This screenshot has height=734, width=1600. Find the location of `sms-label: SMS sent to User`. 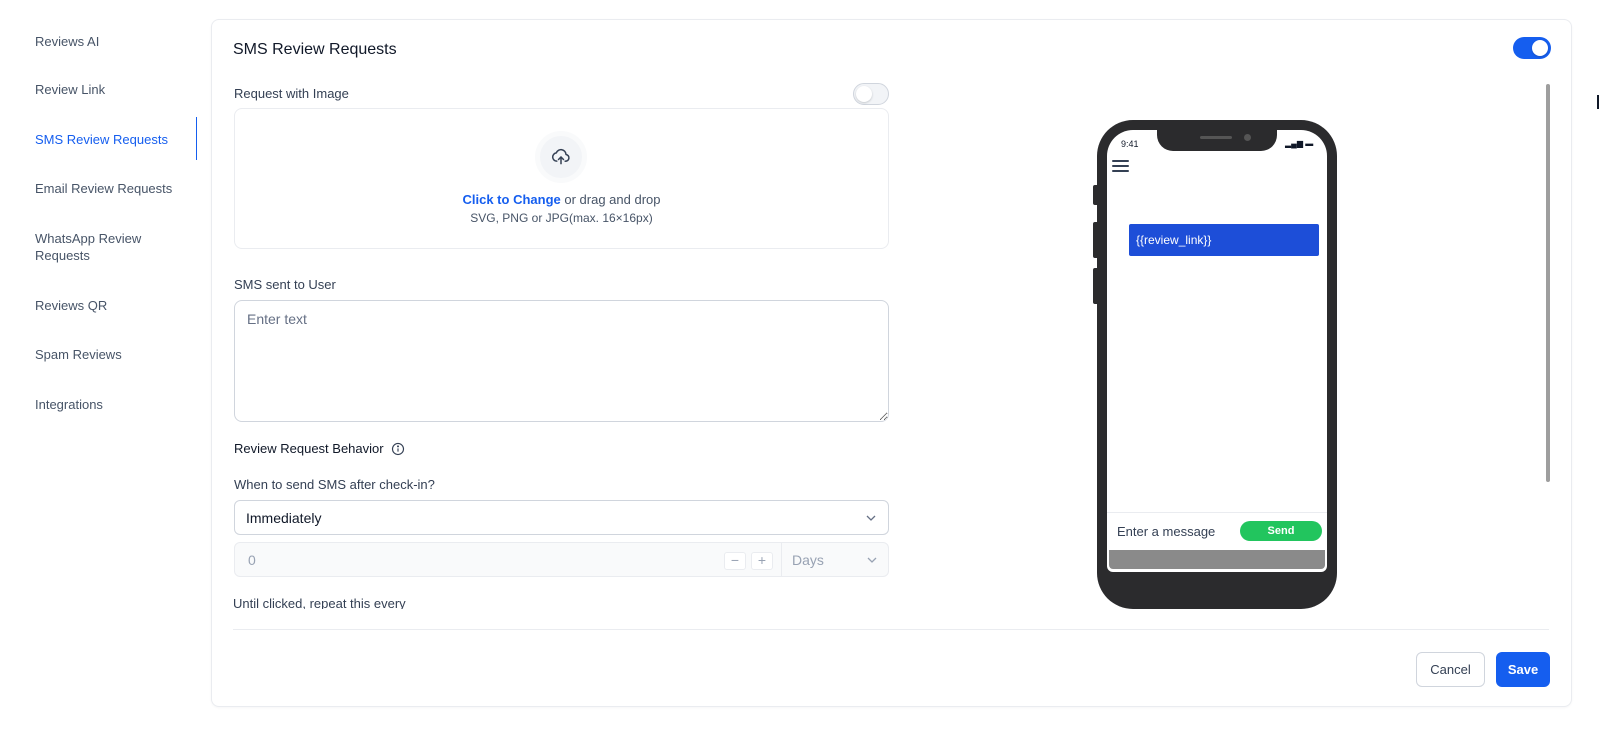

sms-label: SMS sent to User is located at coordinates (285, 284).